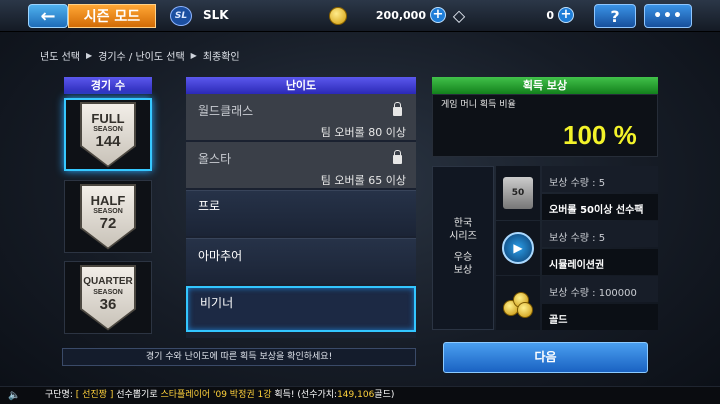  Describe the element at coordinates (60, 57) in the screenshot. I see `breadcrumb-step-year: 년도 선택` at that location.